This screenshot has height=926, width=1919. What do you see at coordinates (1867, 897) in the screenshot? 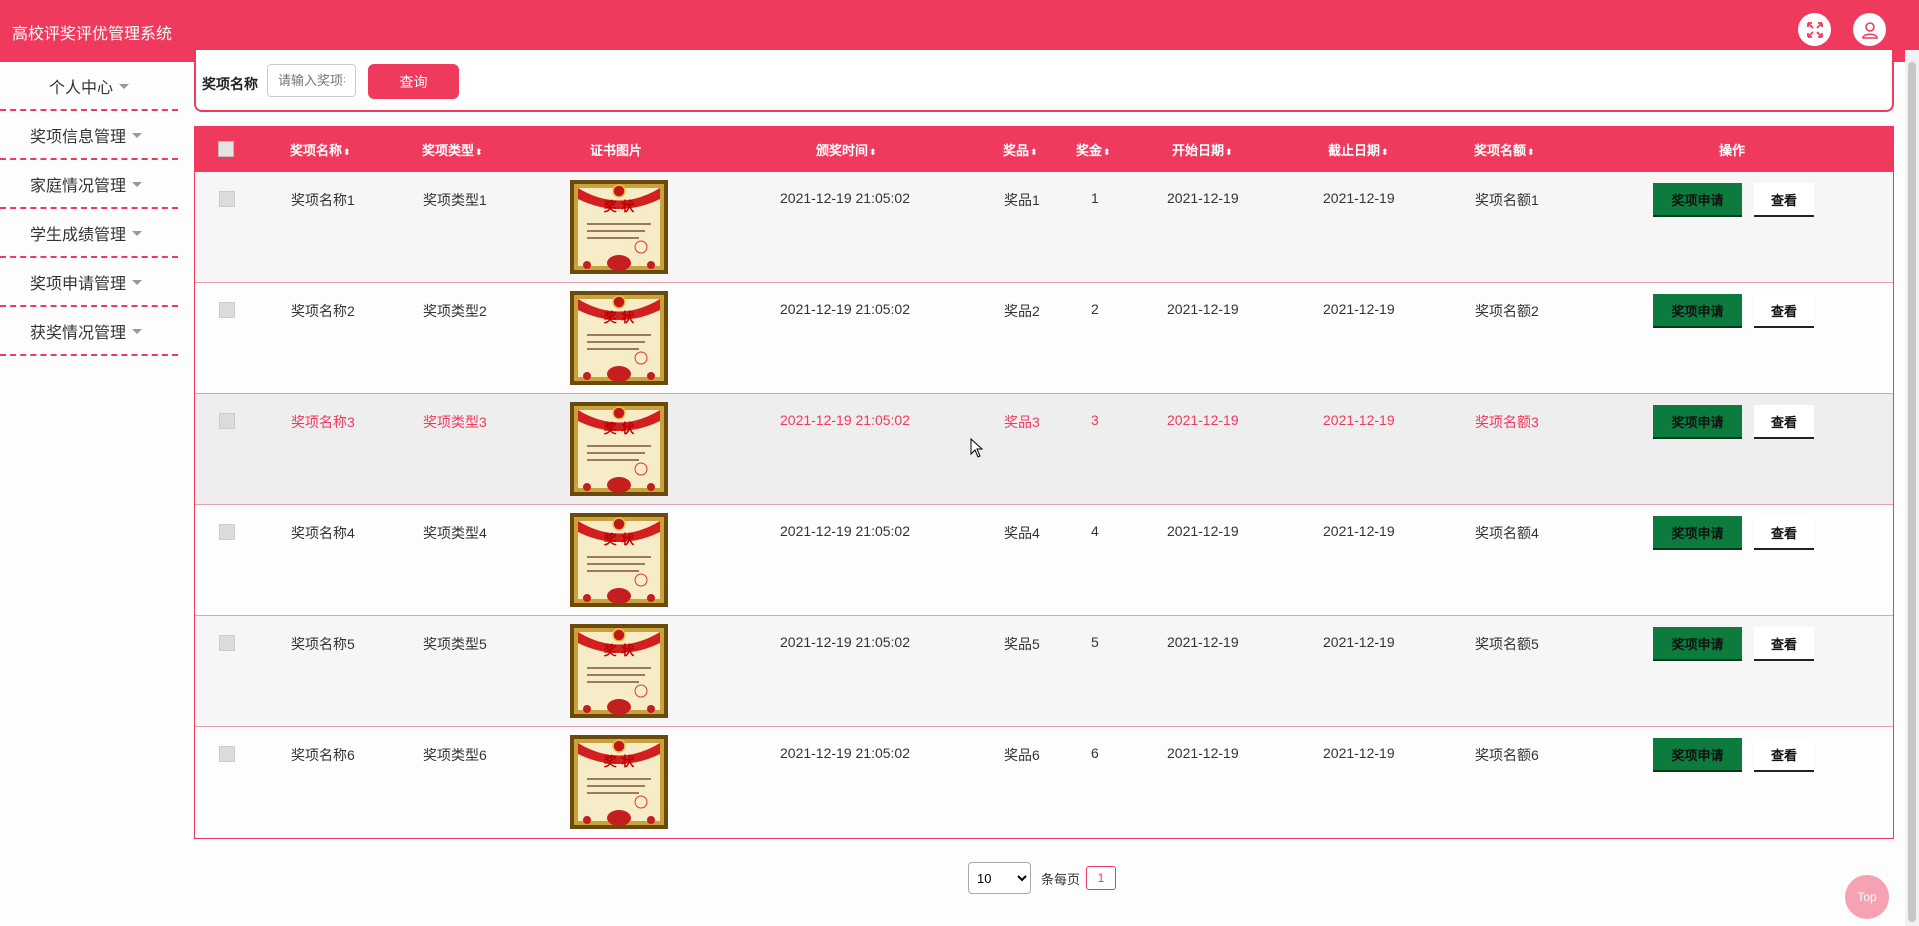
I see `back-to-top-button: Top` at bounding box center [1867, 897].